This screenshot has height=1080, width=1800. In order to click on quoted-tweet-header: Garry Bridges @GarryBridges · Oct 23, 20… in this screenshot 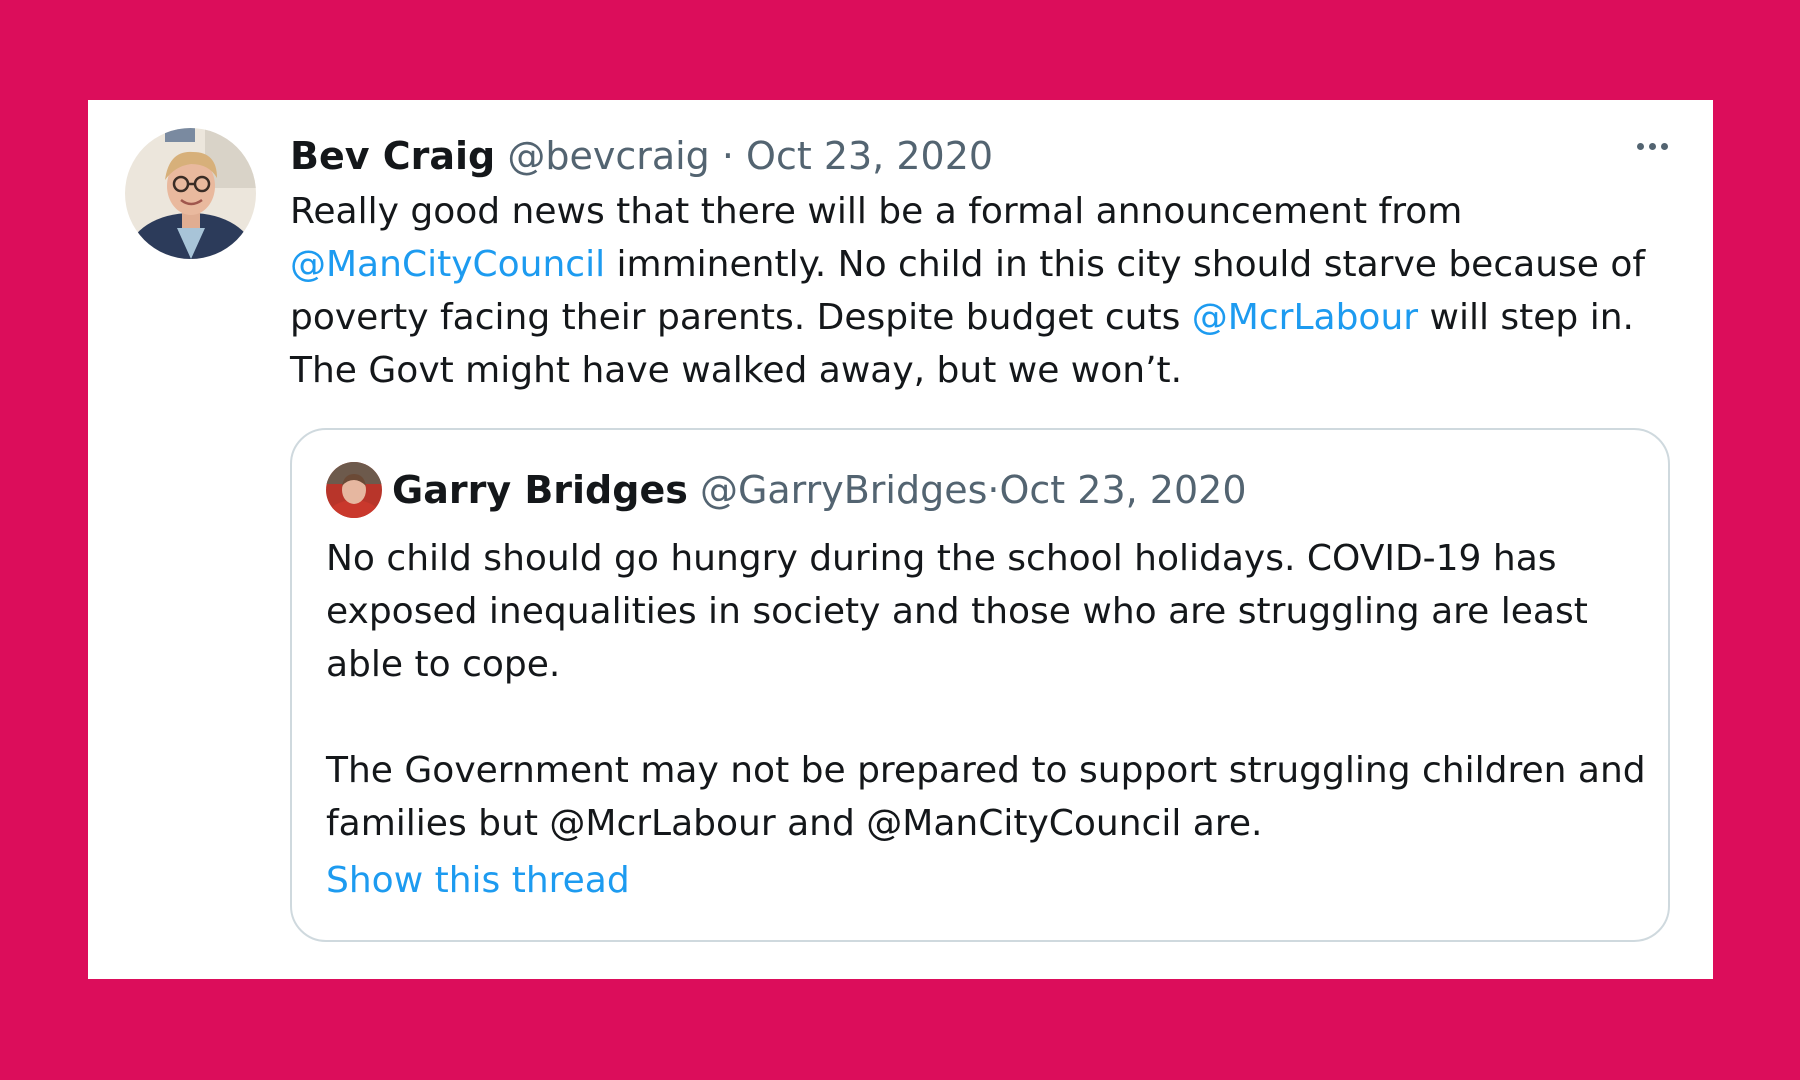, I will do `click(786, 490)`.